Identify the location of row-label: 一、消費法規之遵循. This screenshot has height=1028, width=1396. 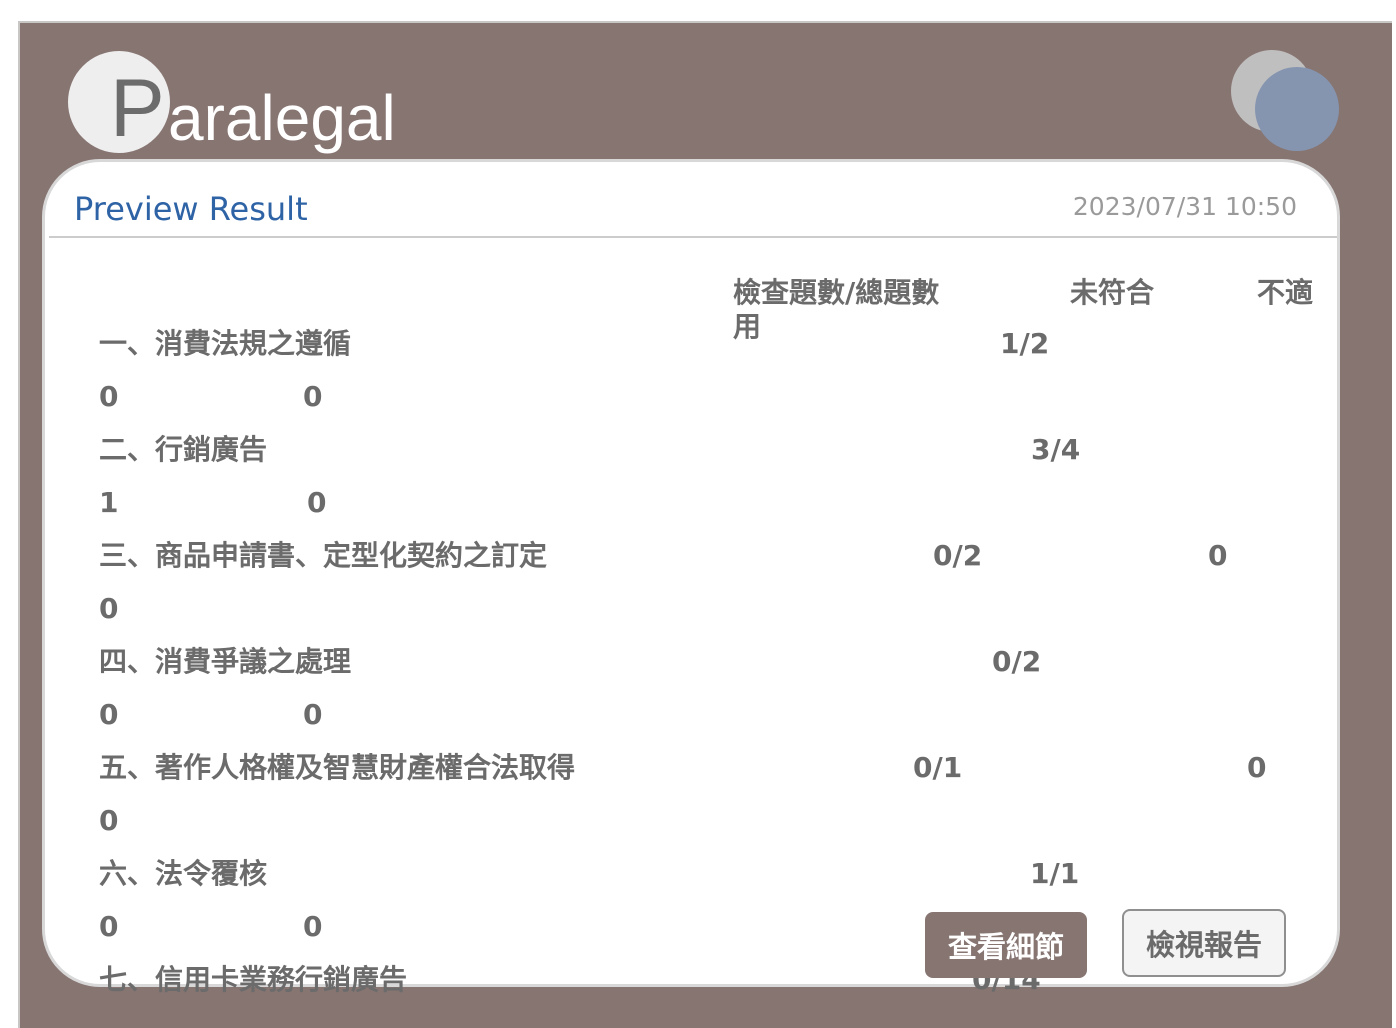
(225, 343).